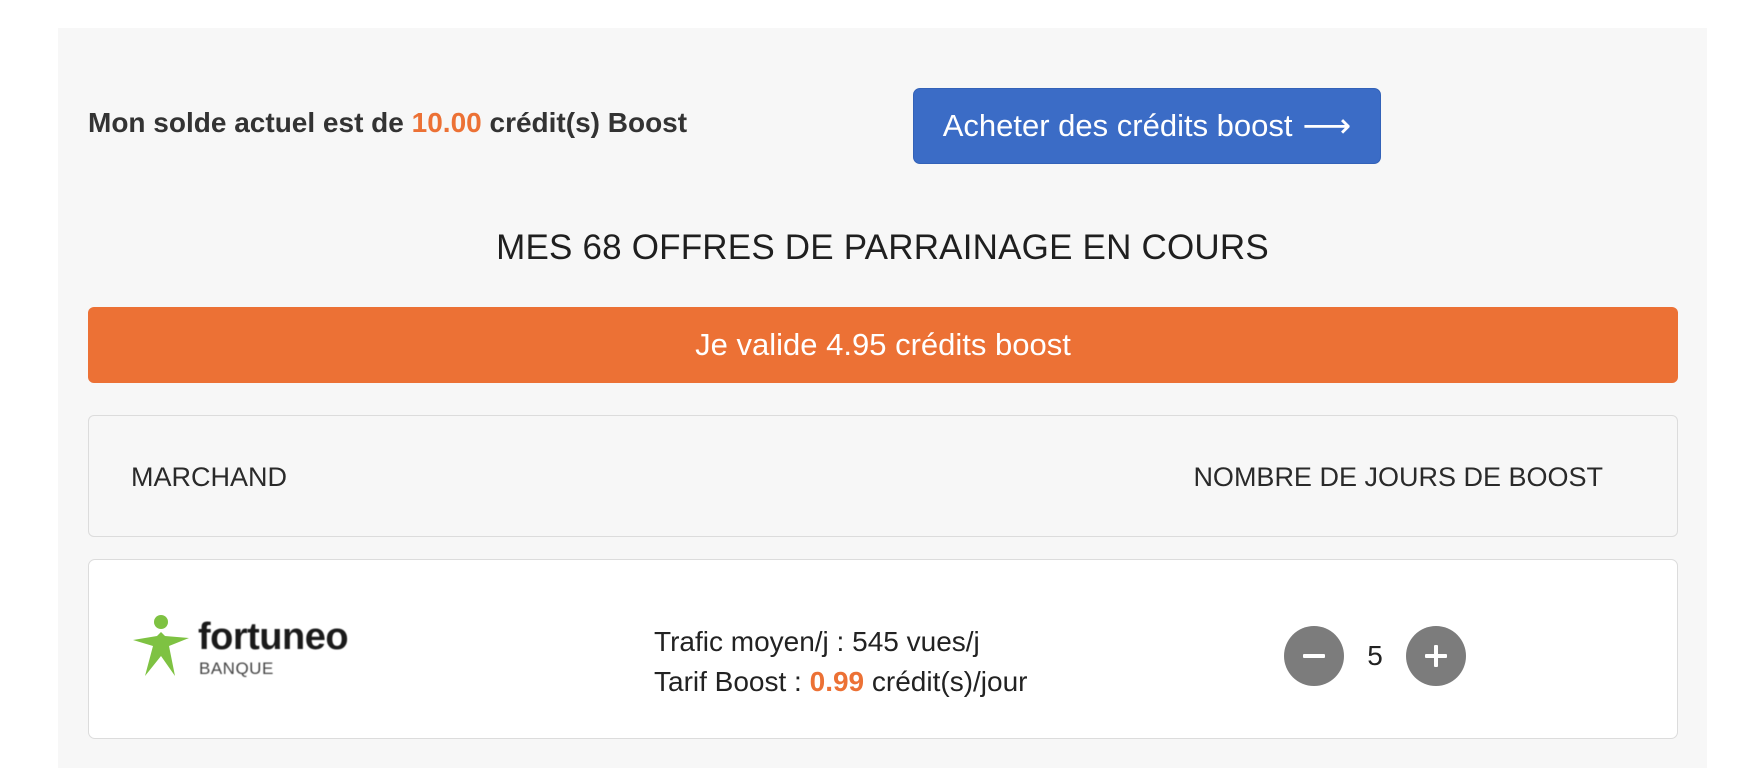  I want to click on tariff-label: Tarif Boost :, so click(728, 681).